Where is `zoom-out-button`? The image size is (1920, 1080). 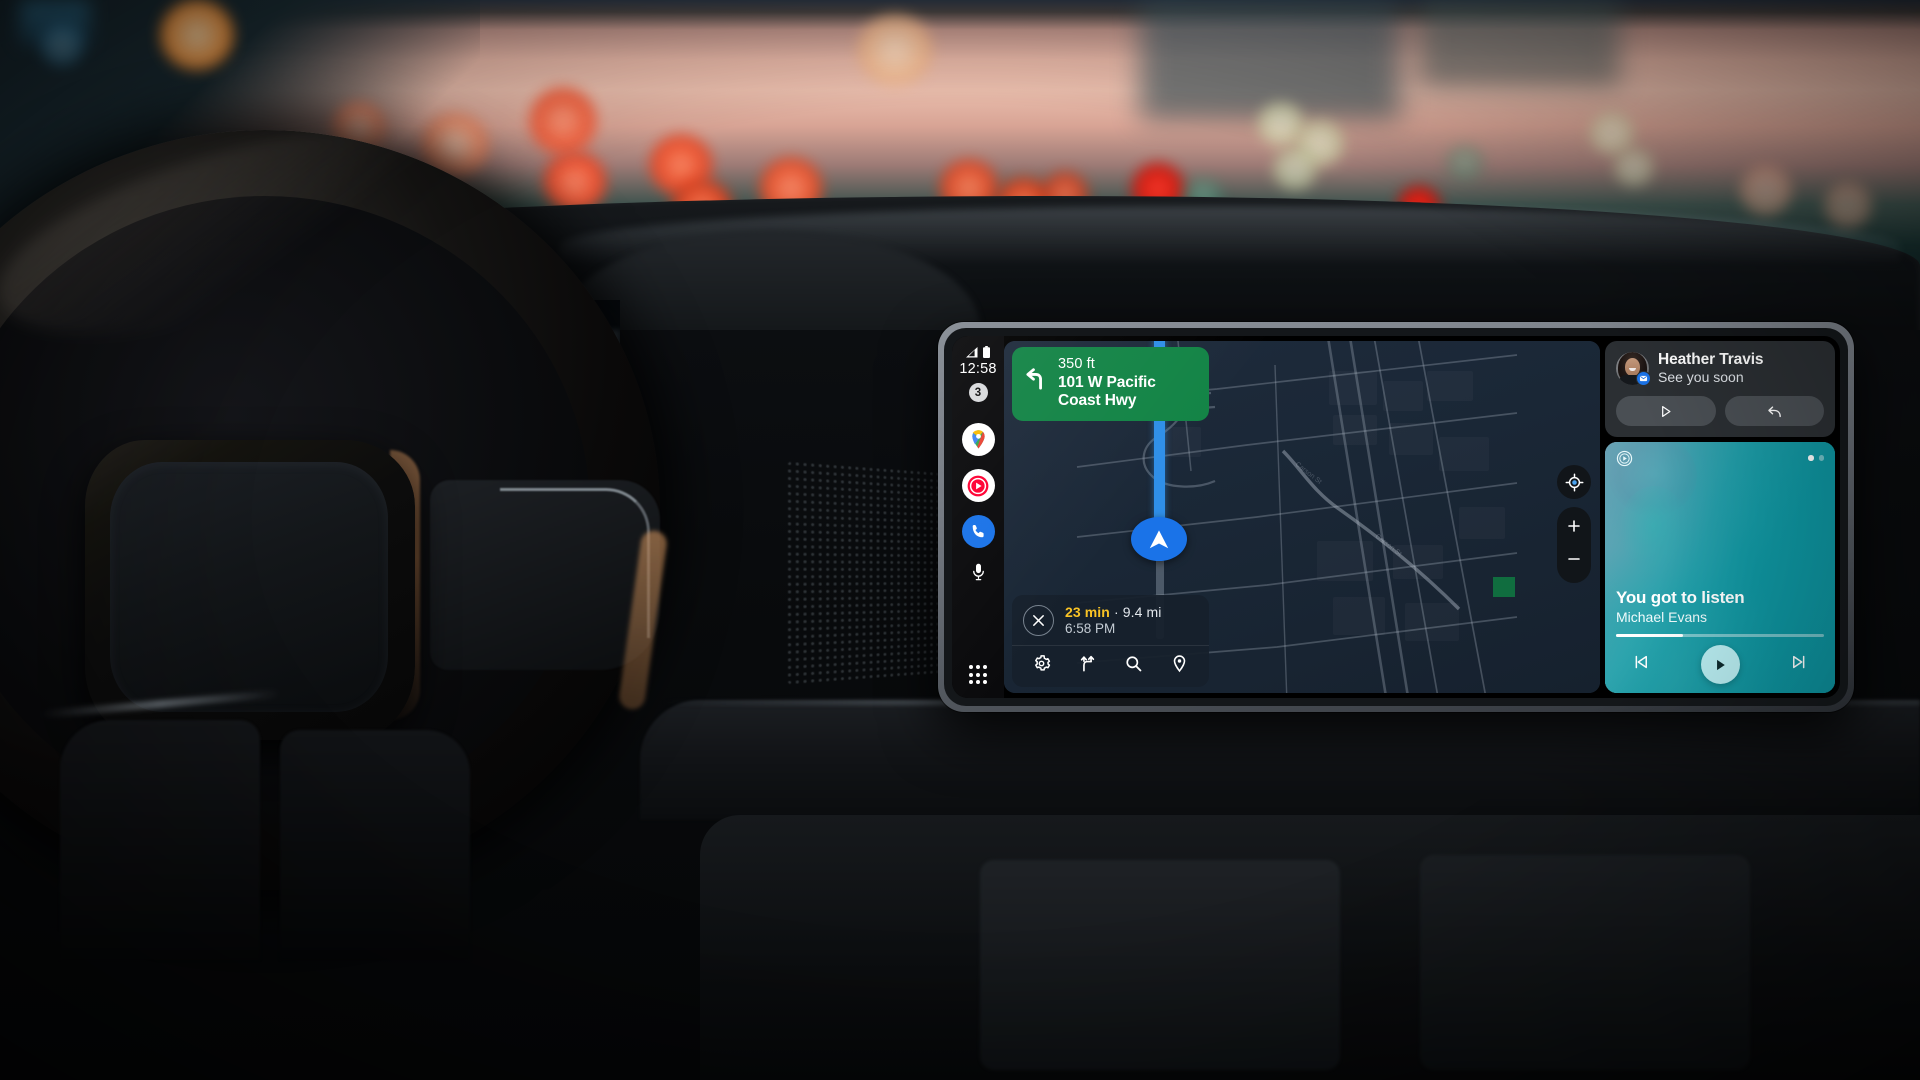
zoom-out-button is located at coordinates (1574, 561).